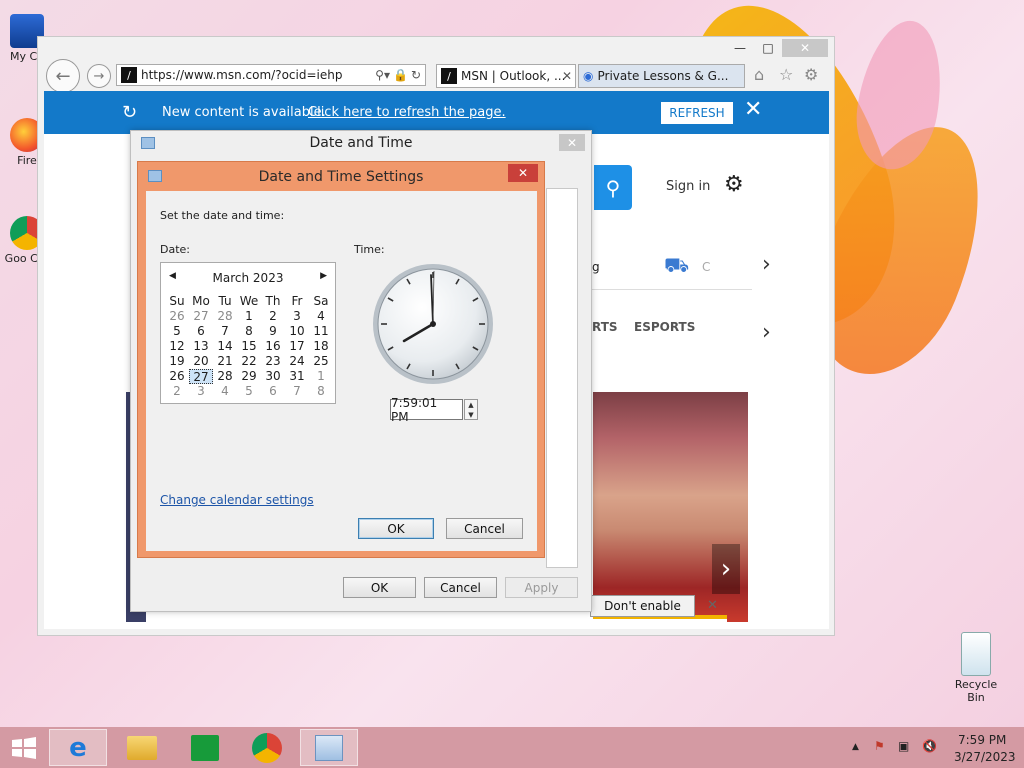  What do you see at coordinates (273, 361) in the screenshot?
I see `calendar-day: 23` at bounding box center [273, 361].